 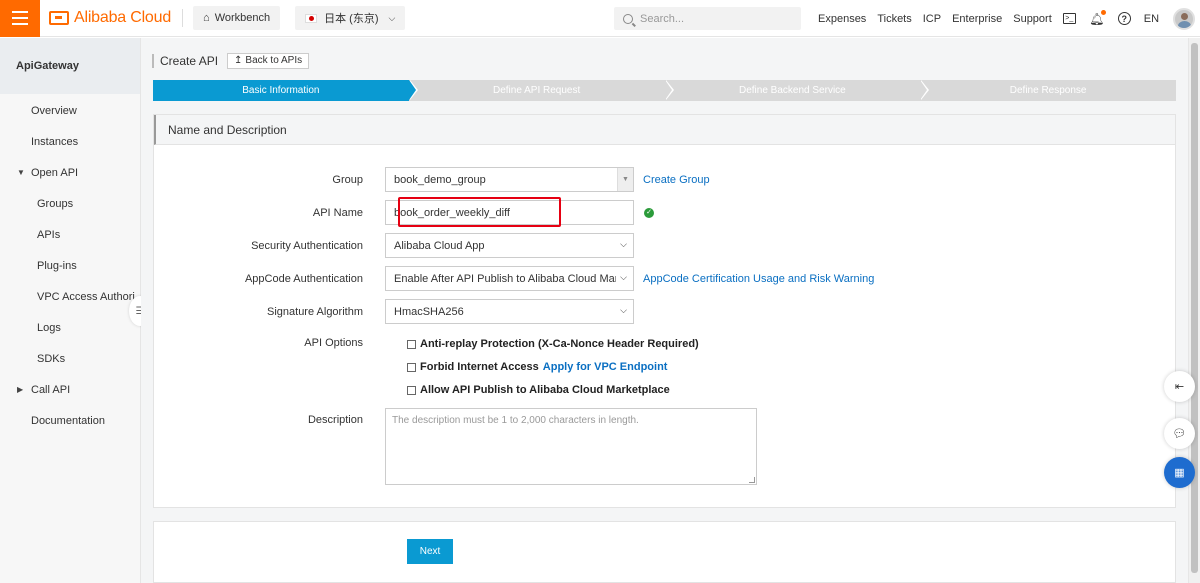 I want to click on bell-icon: 🔔︎, so click(x=1097, y=17).